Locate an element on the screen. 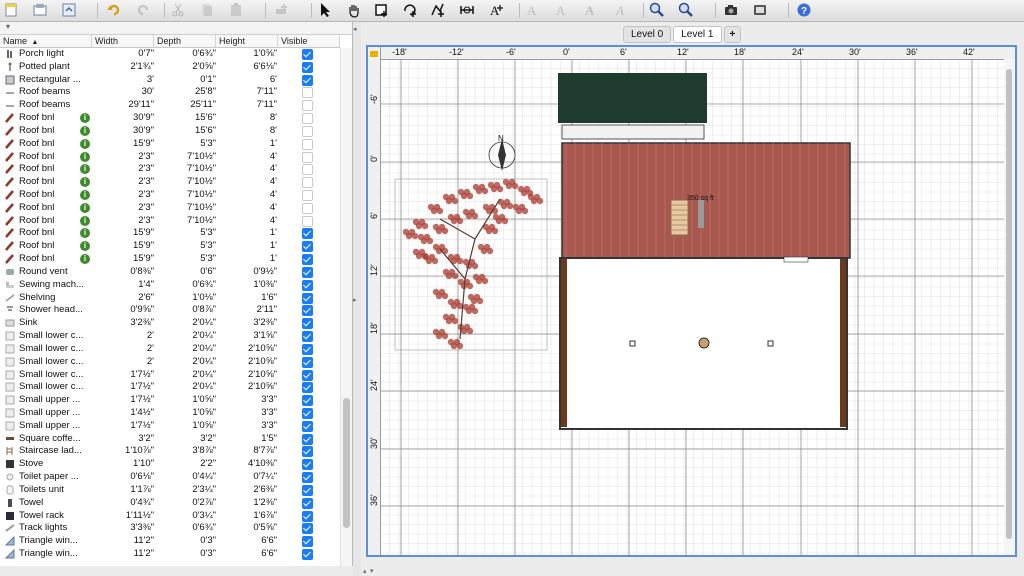  table-row: Track lights 3'3⅜" 0'6¾" 0'5⅝" is located at coordinates (170, 528).